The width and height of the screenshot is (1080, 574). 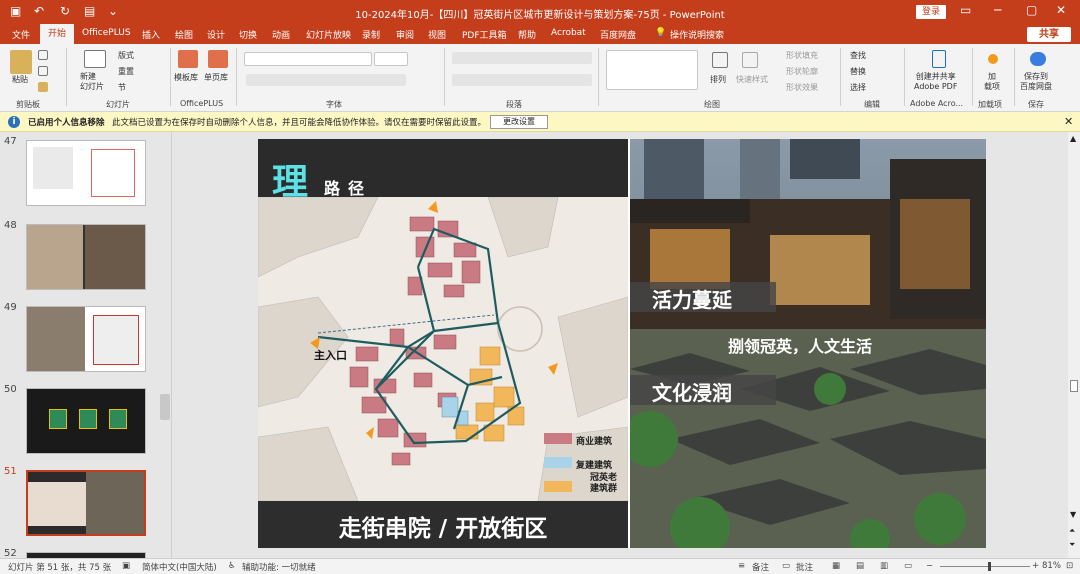 What do you see at coordinates (741, 566) in the screenshot?
I see `notes-icon: ≡` at bounding box center [741, 566].